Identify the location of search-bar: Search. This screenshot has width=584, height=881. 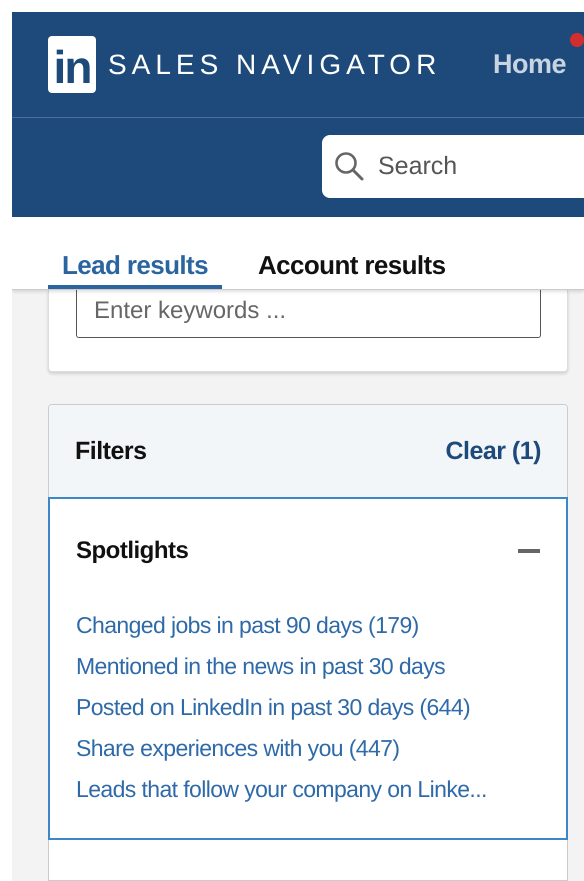
(453, 166).